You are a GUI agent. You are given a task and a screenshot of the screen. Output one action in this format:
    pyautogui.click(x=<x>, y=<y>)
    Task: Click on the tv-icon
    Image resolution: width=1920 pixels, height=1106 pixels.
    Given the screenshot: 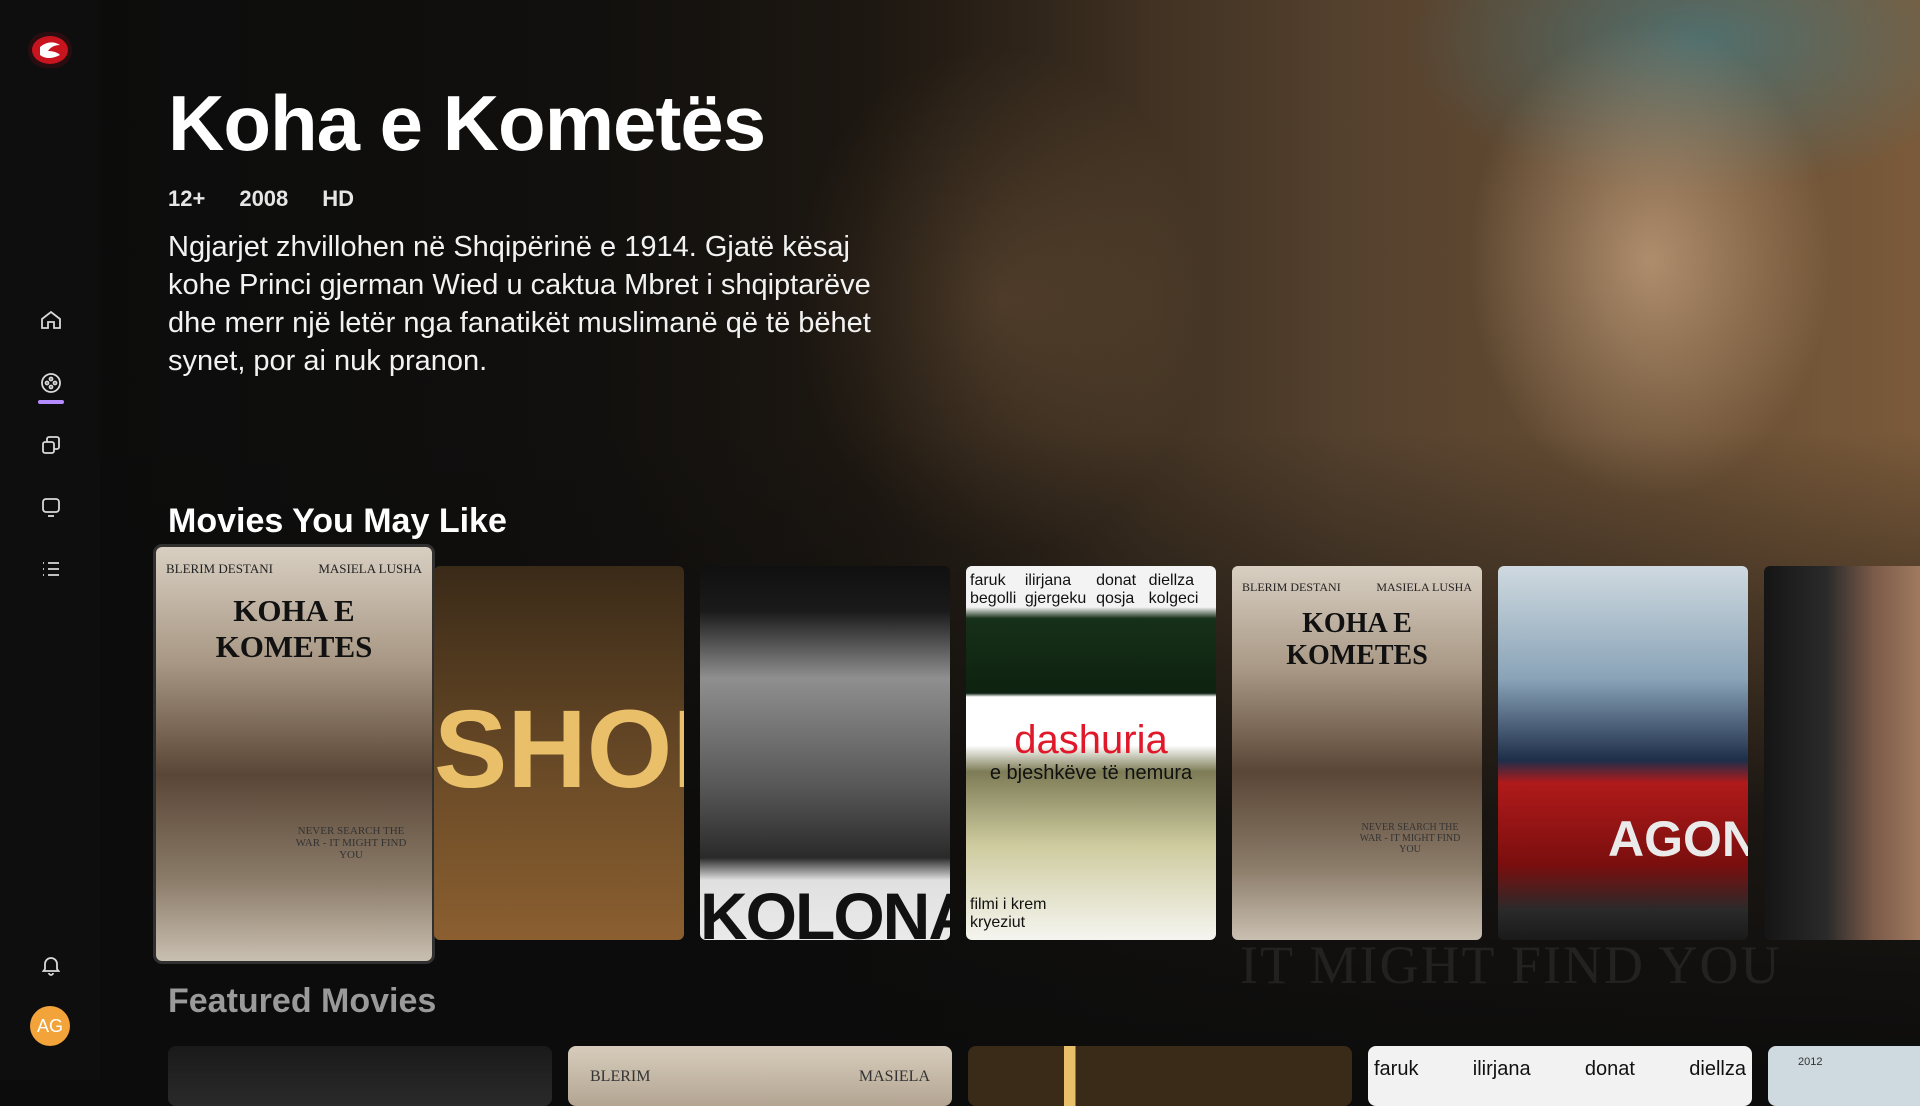 What is the action you would take?
    pyautogui.click(x=51, y=507)
    